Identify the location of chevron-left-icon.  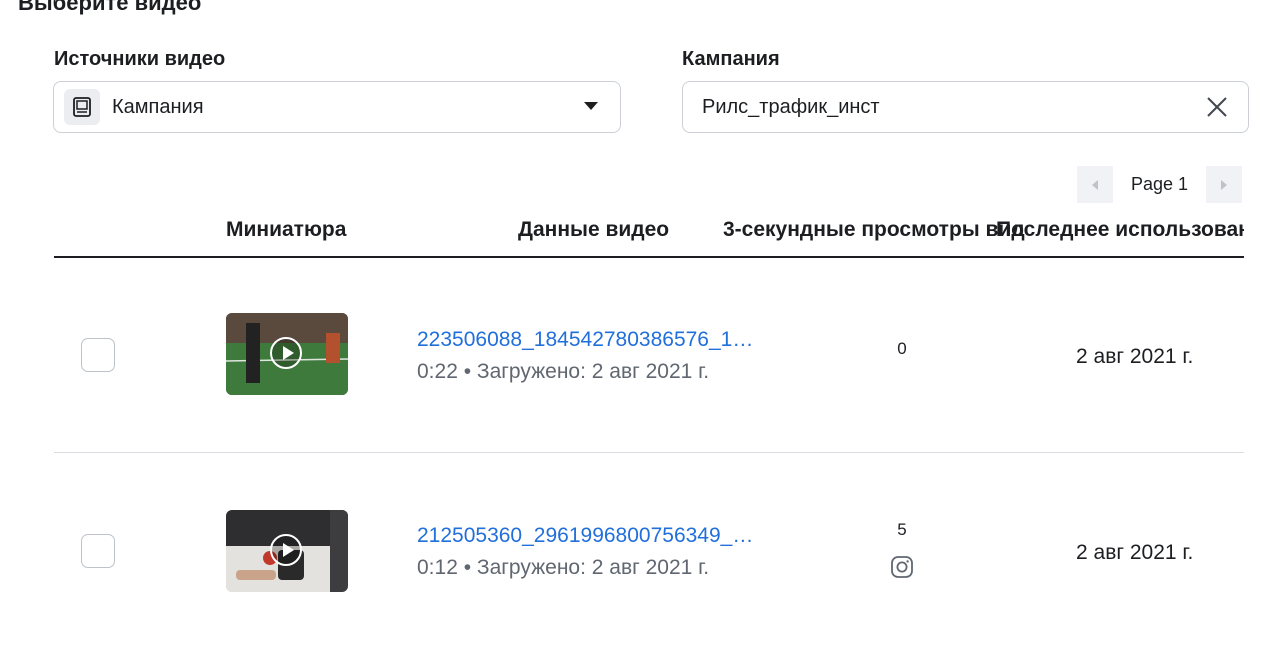
(1095, 184).